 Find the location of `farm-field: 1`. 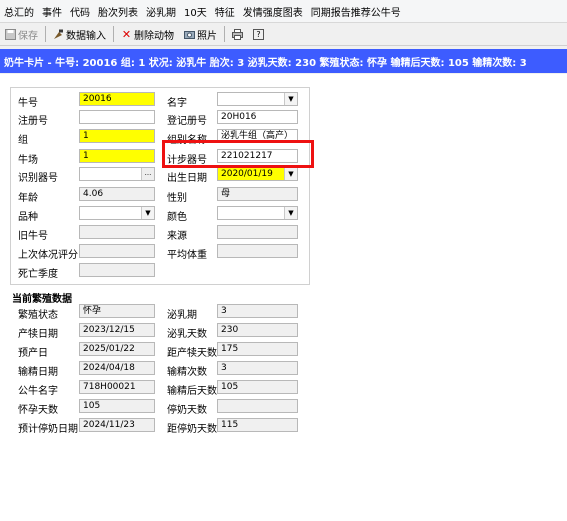

farm-field: 1 is located at coordinates (117, 156).